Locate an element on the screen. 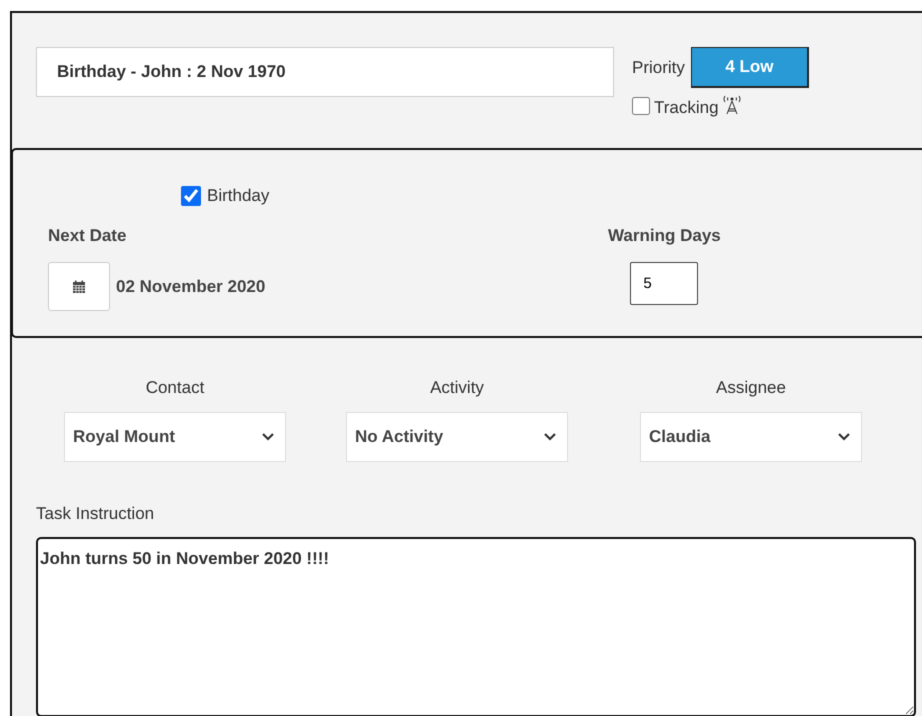  dropdown-select: Claudia is located at coordinates (751, 437).